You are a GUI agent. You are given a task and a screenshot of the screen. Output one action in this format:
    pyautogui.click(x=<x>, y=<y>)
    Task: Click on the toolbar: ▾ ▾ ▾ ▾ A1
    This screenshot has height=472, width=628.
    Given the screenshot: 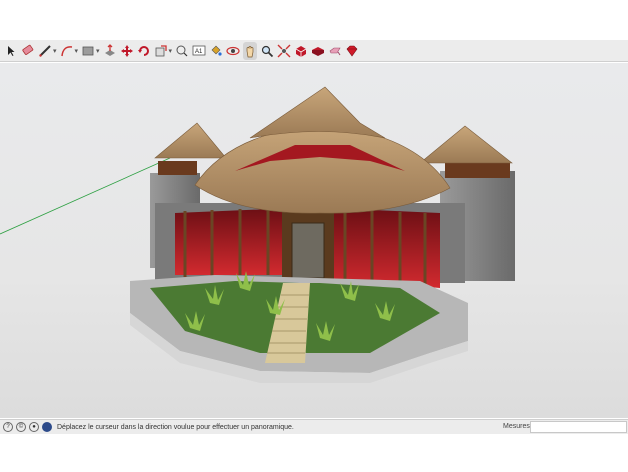 What is the action you would take?
    pyautogui.click(x=314, y=51)
    